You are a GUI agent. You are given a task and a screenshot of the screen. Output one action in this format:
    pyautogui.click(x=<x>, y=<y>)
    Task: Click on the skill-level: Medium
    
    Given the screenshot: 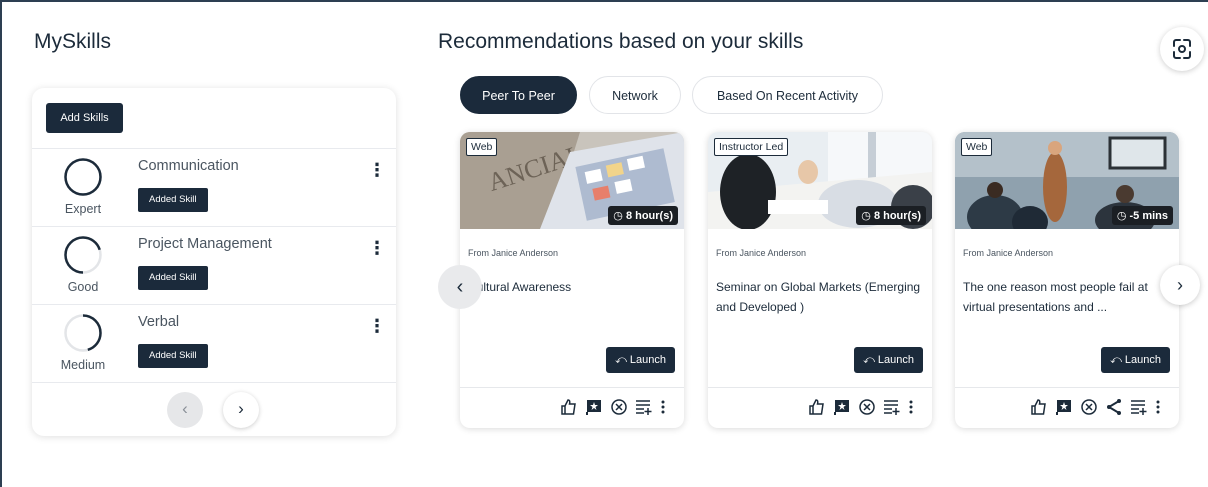 What is the action you would take?
    pyautogui.click(x=83, y=365)
    